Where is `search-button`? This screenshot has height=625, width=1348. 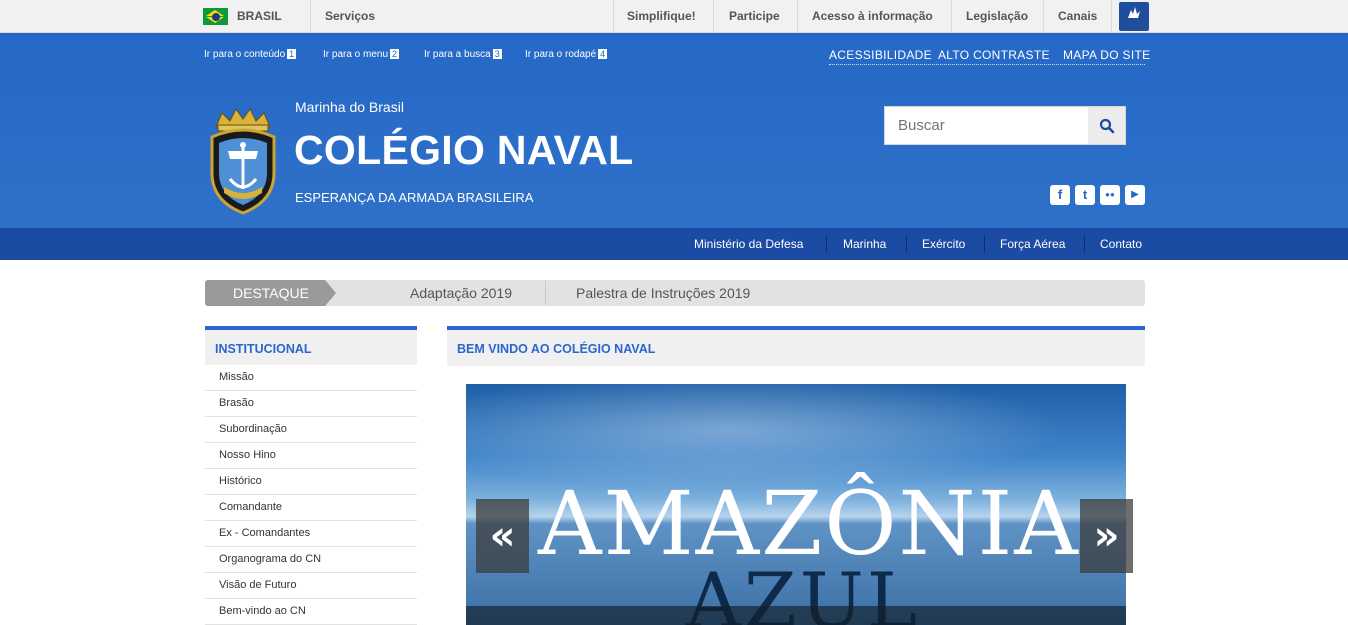
search-button is located at coordinates (1106, 125).